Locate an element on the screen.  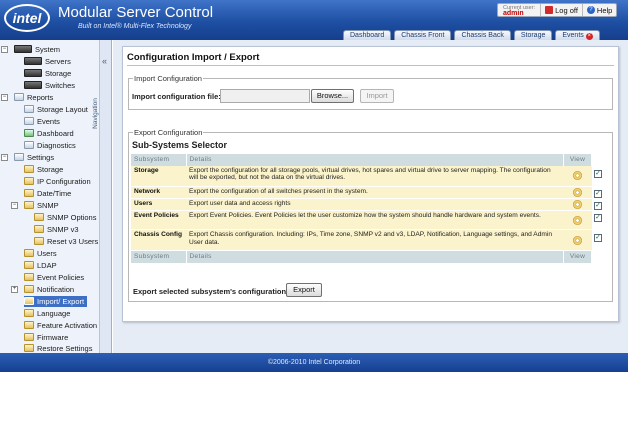
sidebar-item-ip-configuration: IP Configuration is located at coordinates (57, 181).